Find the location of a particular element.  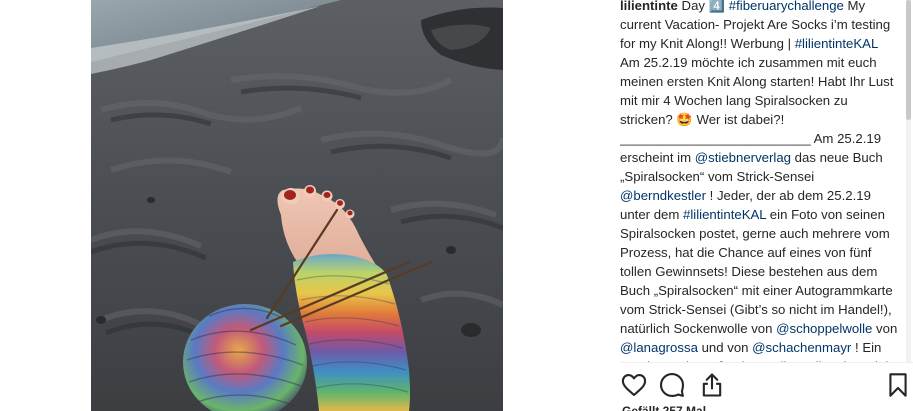

action-bar is located at coordinates (766, 386).